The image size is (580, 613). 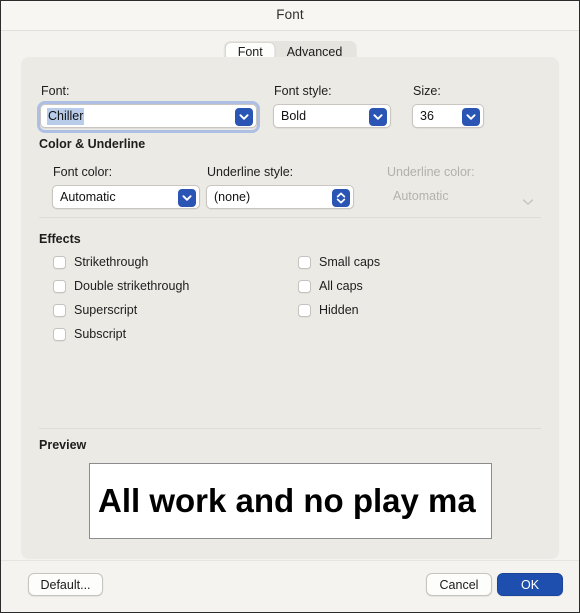 What do you see at coordinates (290, 428) in the screenshot?
I see `divider-preview-section` at bounding box center [290, 428].